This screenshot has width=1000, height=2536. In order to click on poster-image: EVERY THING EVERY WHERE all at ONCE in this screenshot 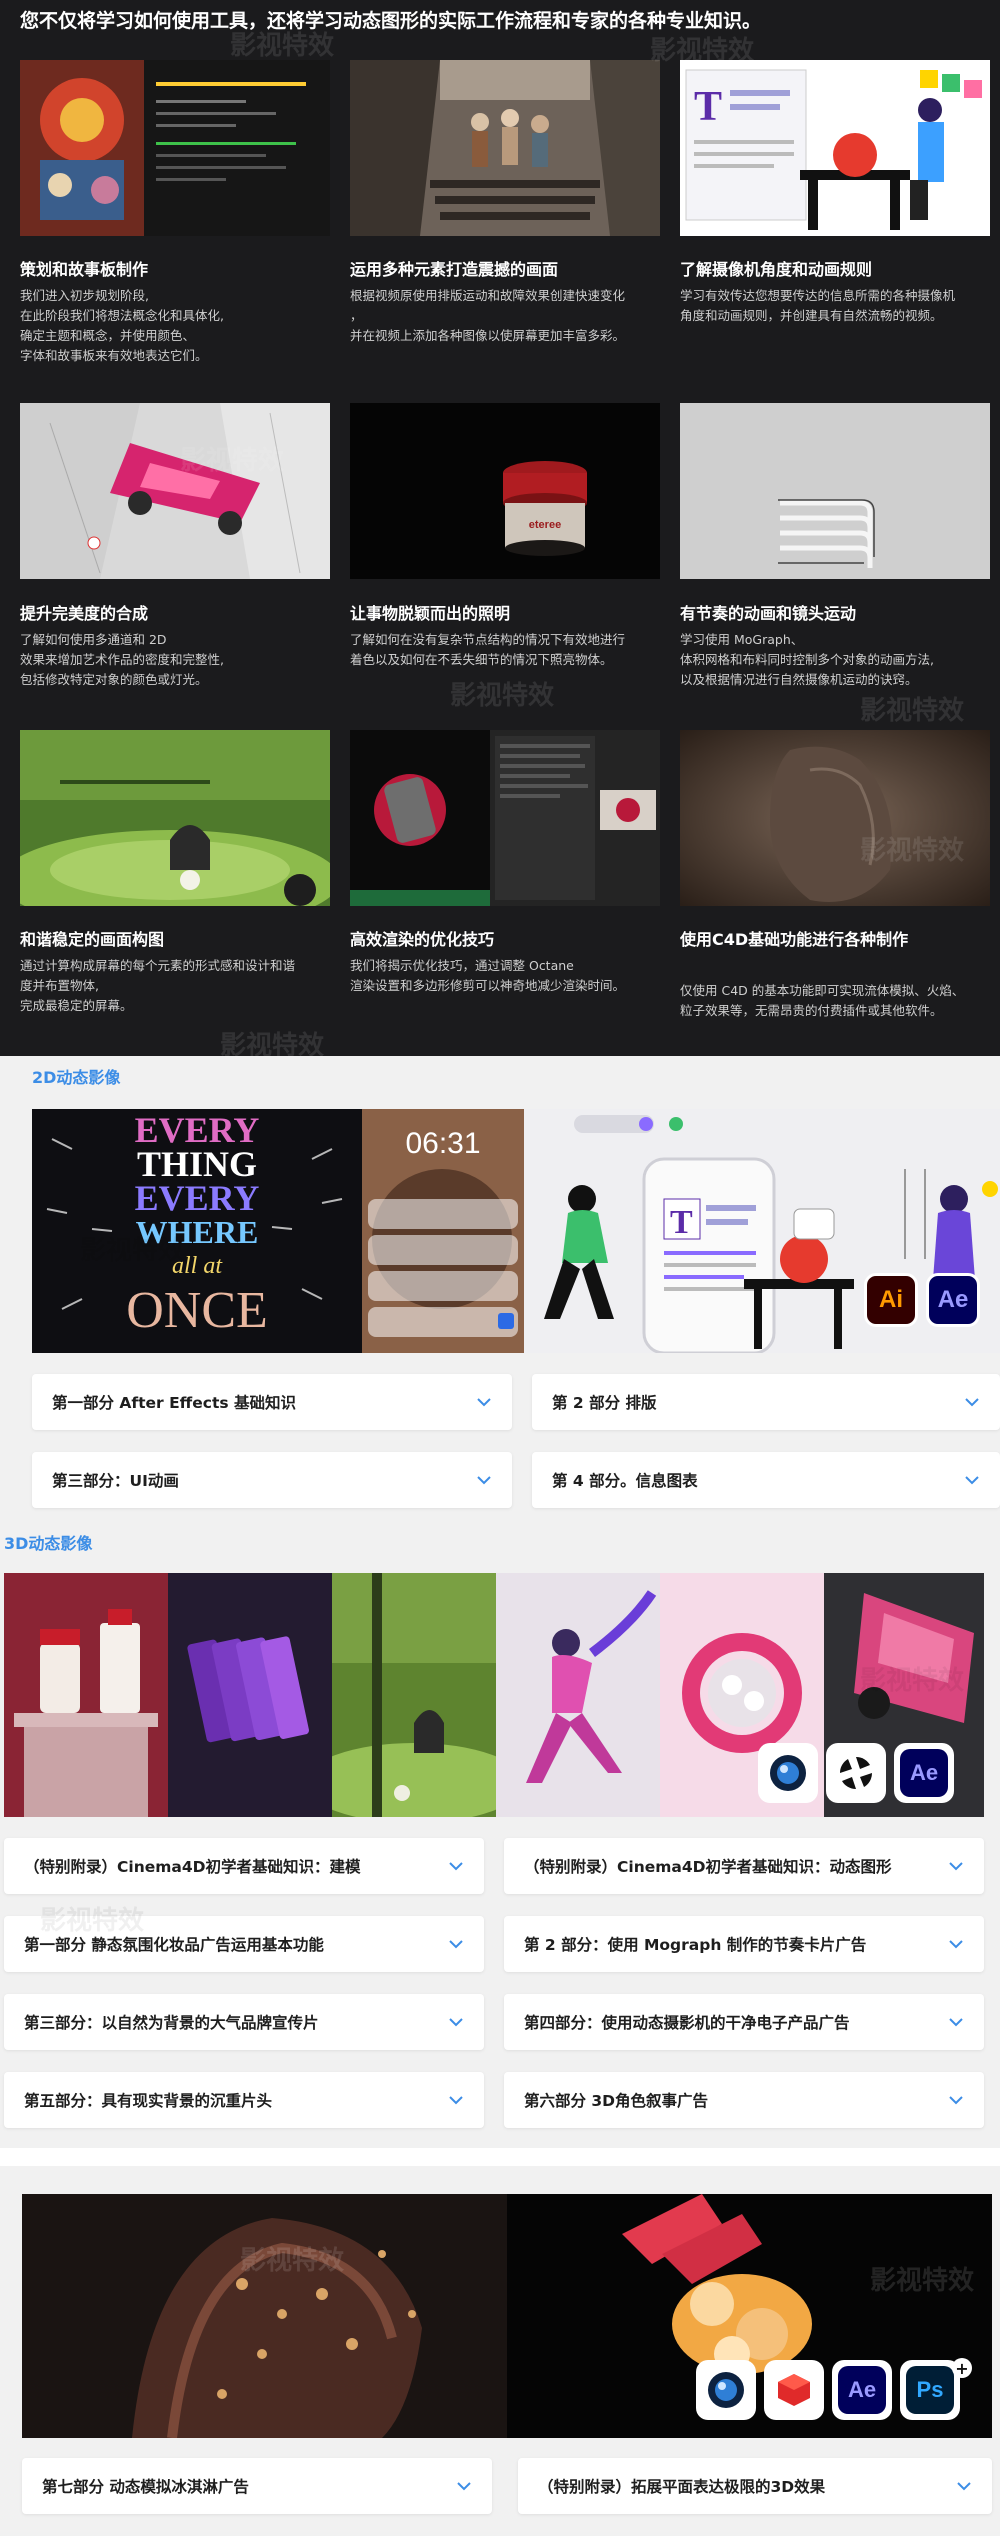, I will do `click(197, 1231)`.